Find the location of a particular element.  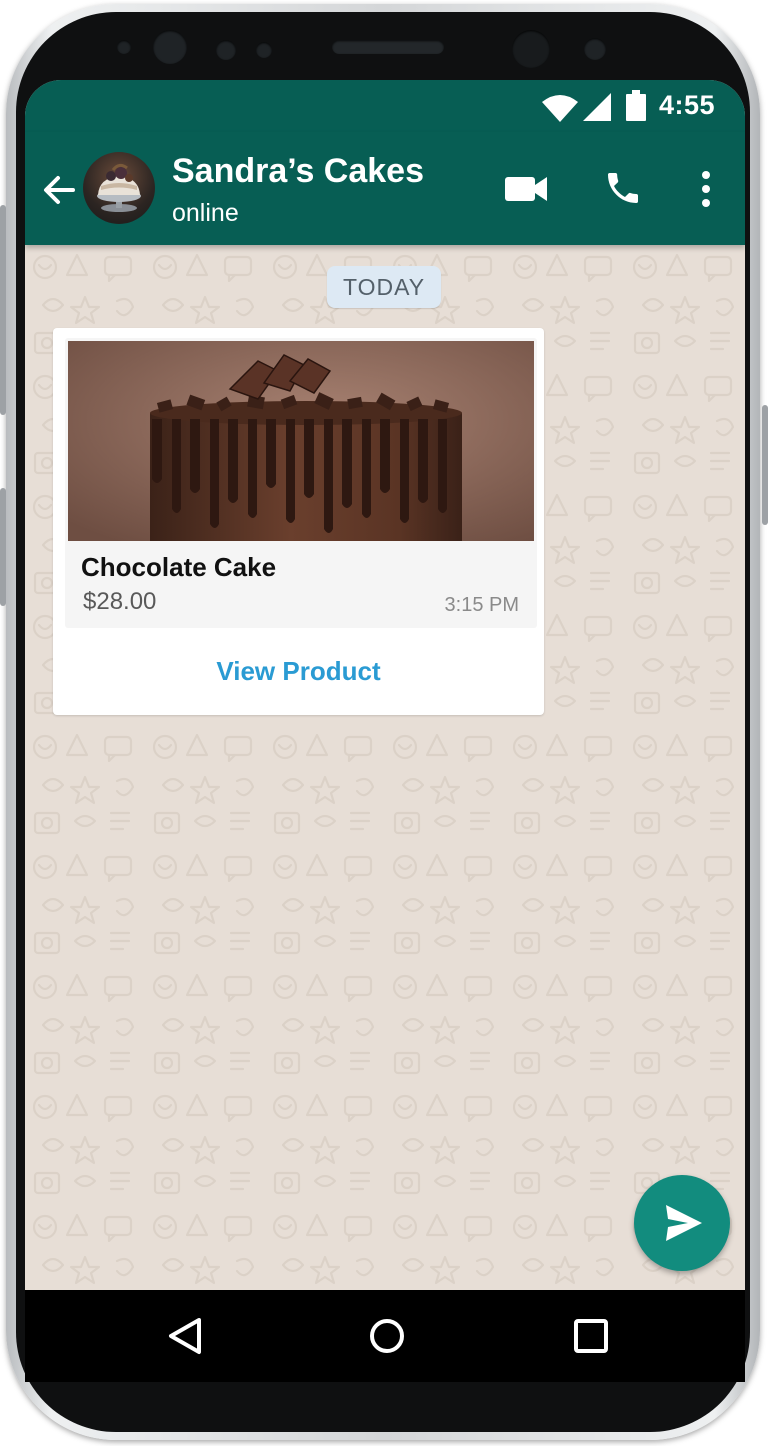

product-price: $28.00 is located at coordinates (120, 601).